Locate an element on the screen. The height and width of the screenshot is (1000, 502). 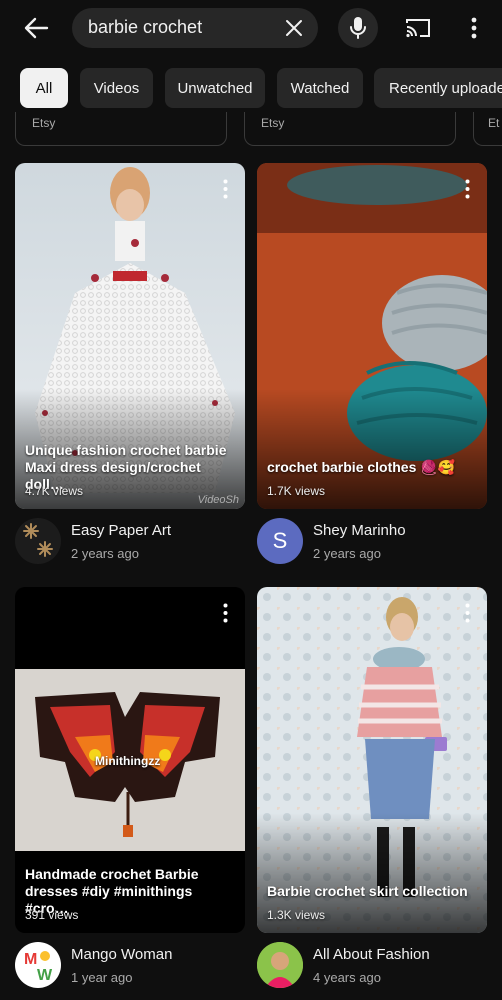
chip-watched: Watched is located at coordinates (320, 88).